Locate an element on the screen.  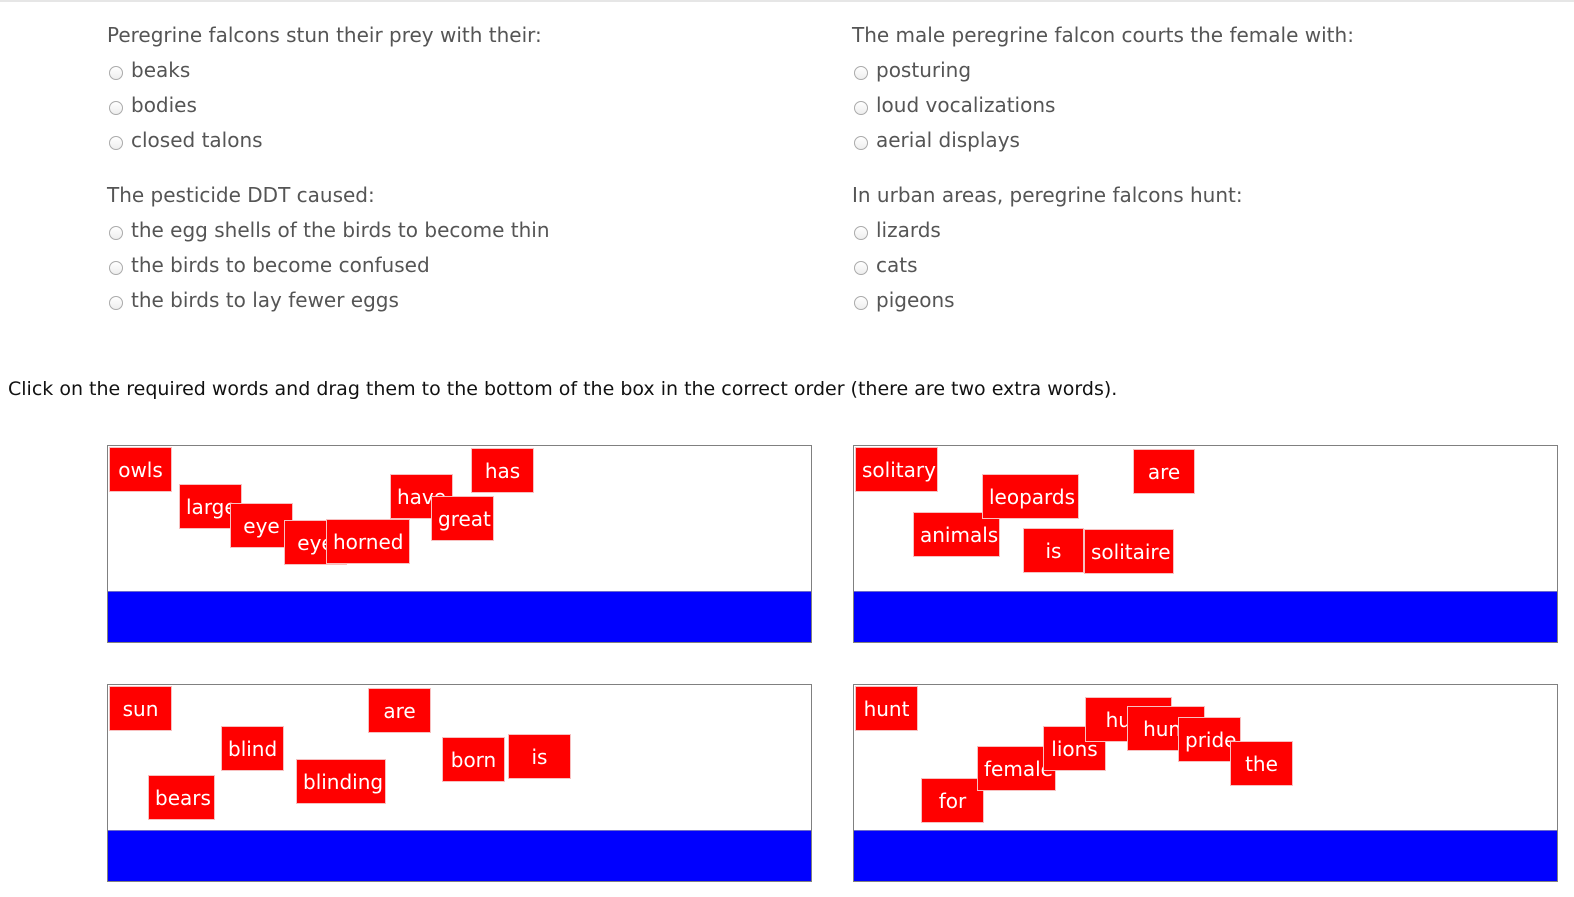
option-label: the birds to become confused is located at coordinates (280, 265).